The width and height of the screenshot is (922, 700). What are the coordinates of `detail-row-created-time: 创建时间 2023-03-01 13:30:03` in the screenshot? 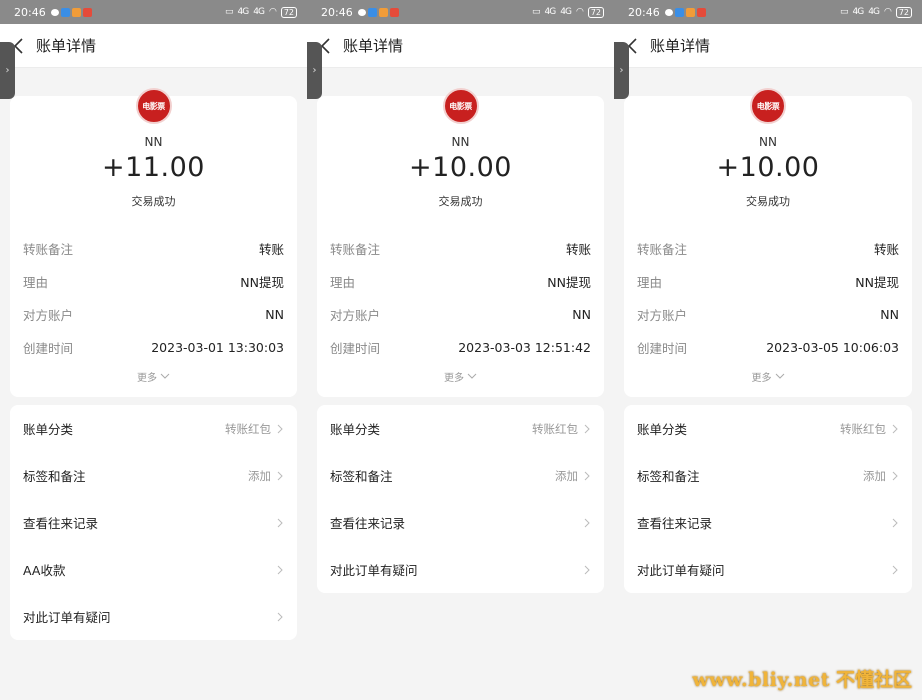 It's located at (153, 347).